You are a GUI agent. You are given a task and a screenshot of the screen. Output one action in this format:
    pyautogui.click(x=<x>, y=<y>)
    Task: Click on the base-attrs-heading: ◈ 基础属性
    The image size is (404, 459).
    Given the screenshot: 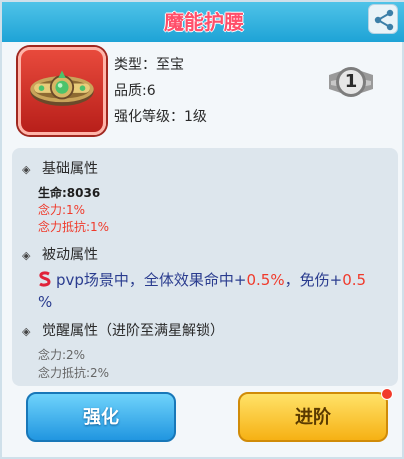 What is the action you would take?
    pyautogui.click(x=60, y=168)
    